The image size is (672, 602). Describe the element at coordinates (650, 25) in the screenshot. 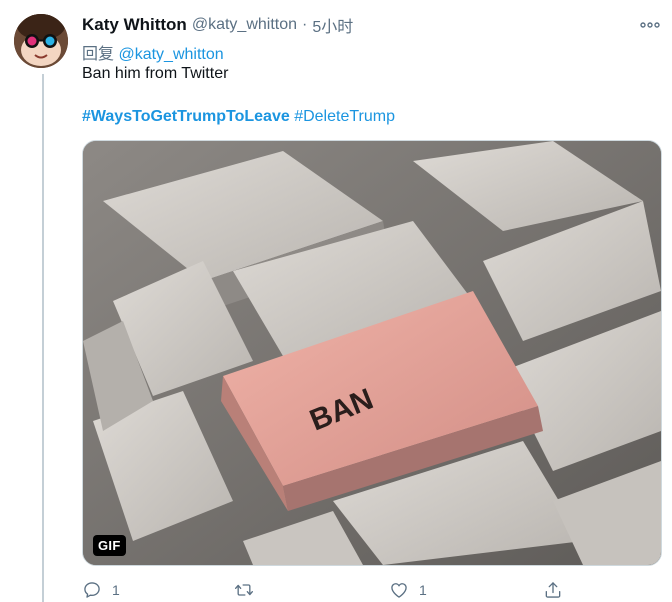

I see `more-icon` at that location.